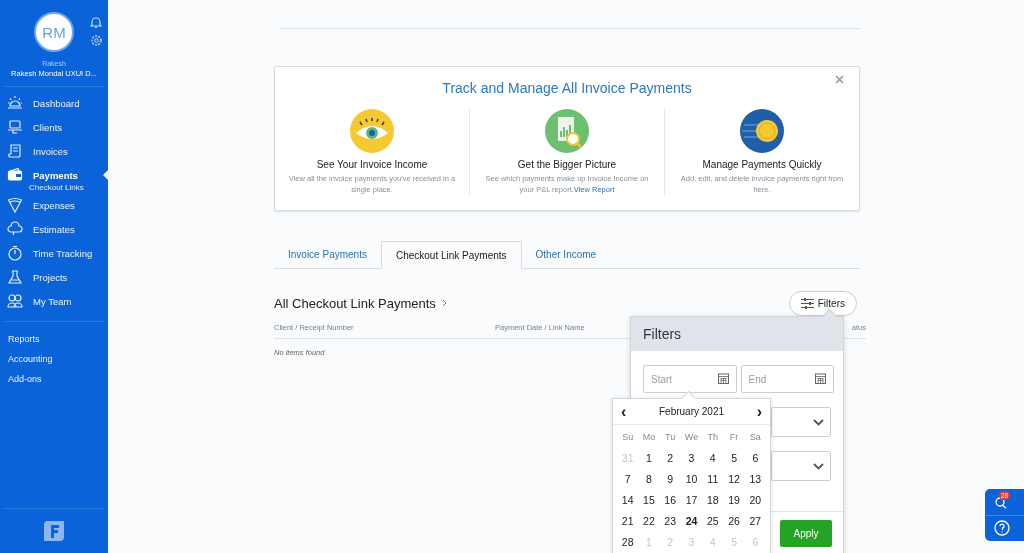 The width and height of the screenshot is (1024, 553). What do you see at coordinates (734, 500) in the screenshot?
I see `calendar-day: 19` at bounding box center [734, 500].